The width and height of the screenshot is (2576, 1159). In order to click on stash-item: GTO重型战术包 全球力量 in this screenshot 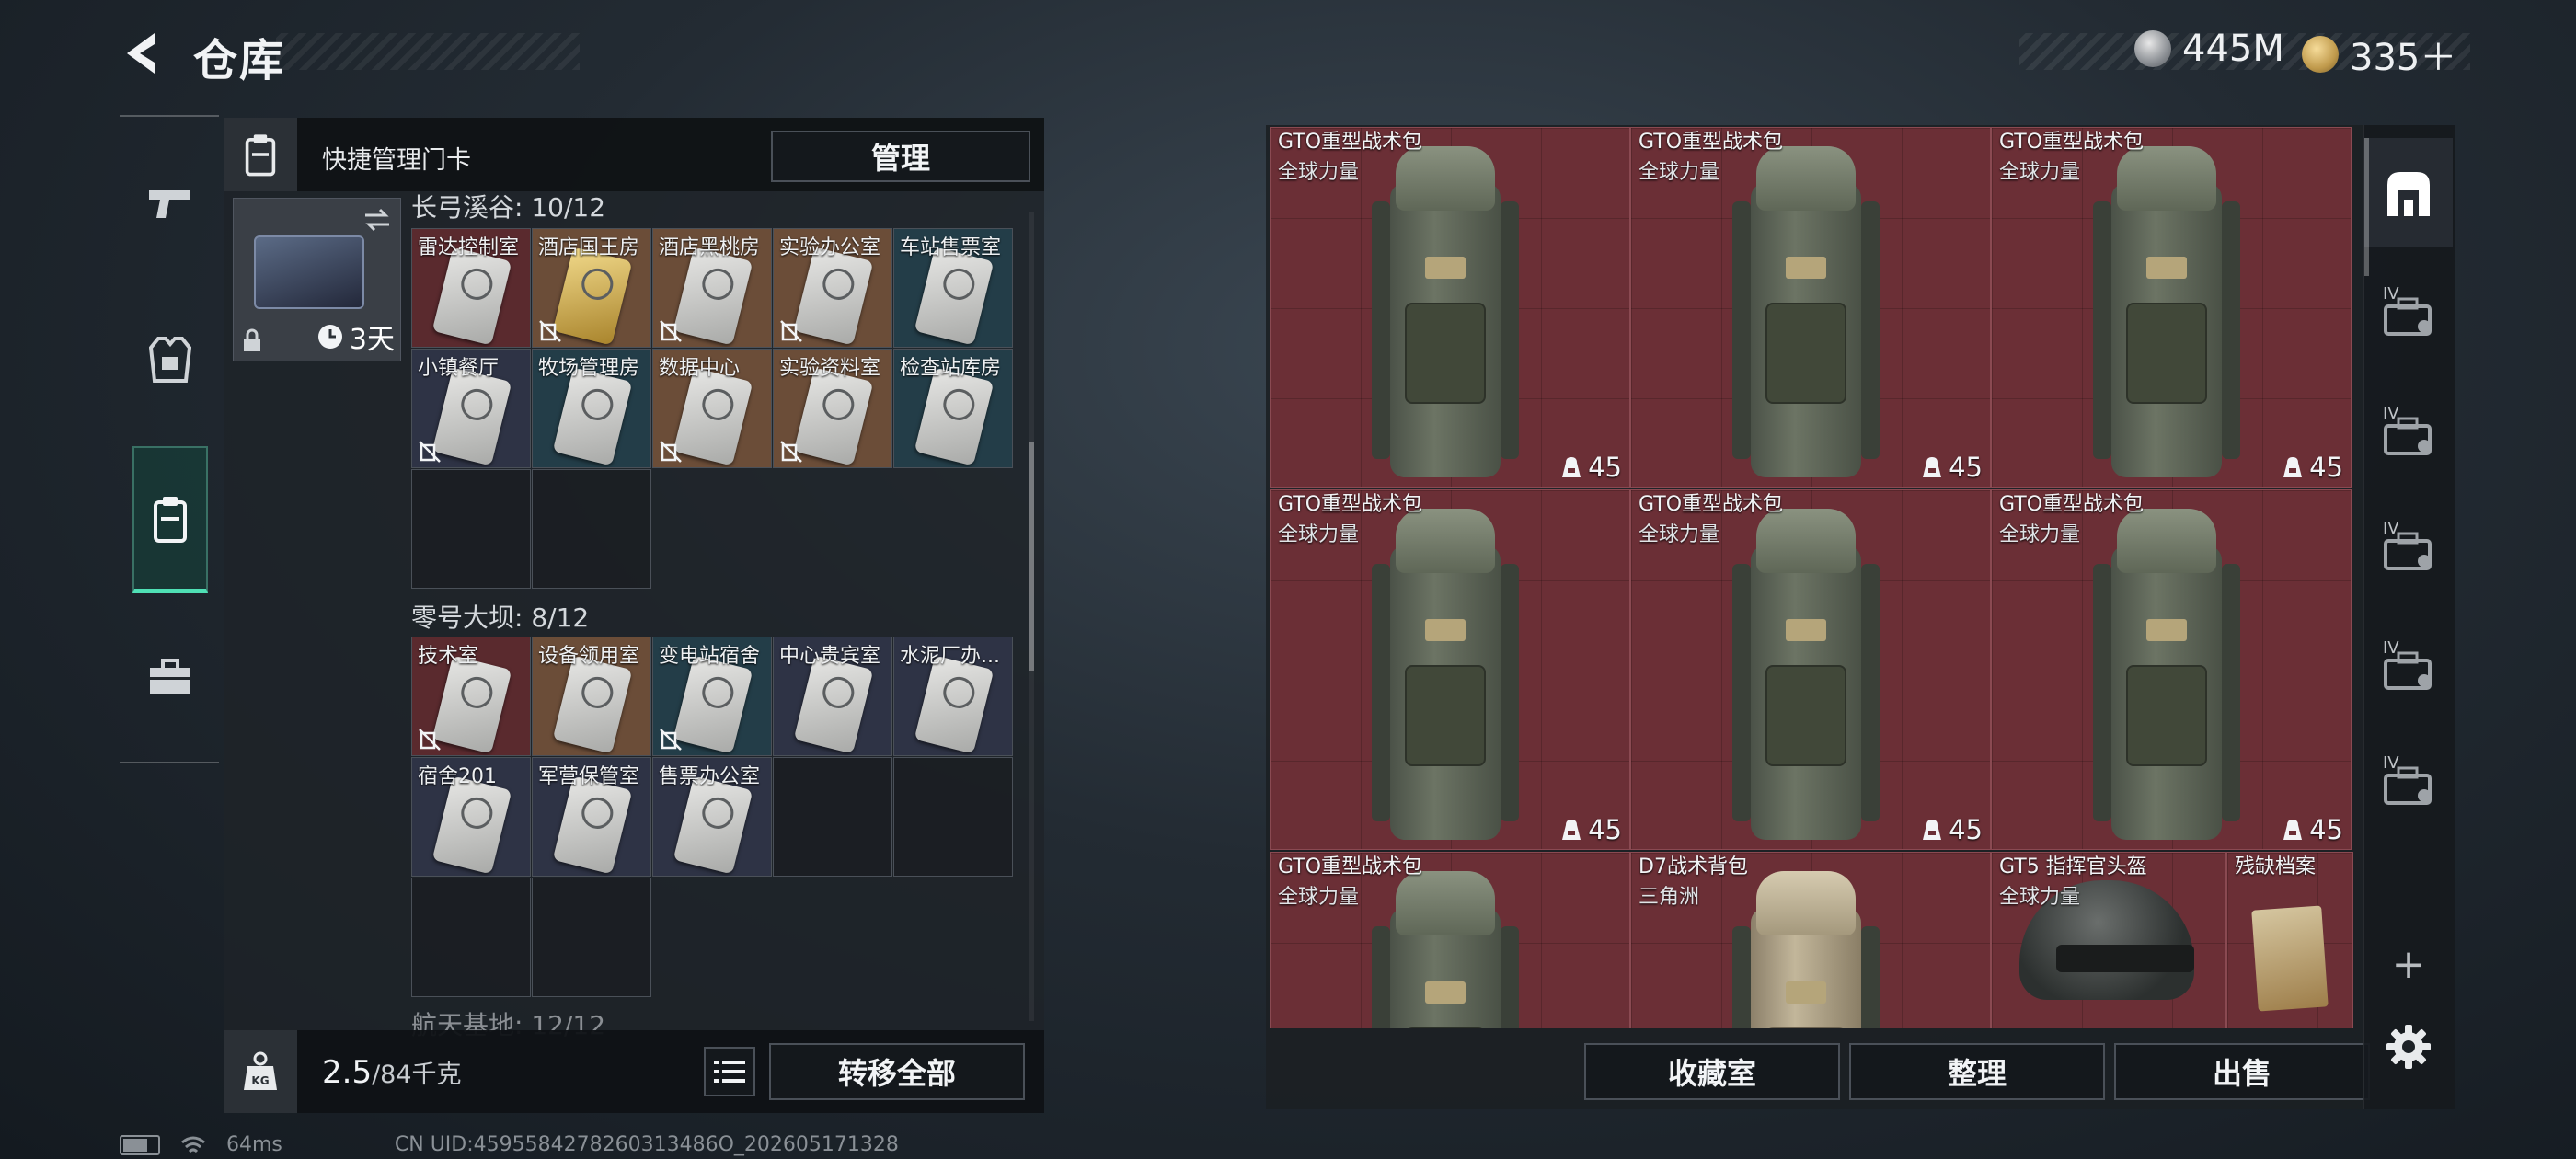, I will do `click(1450, 940)`.